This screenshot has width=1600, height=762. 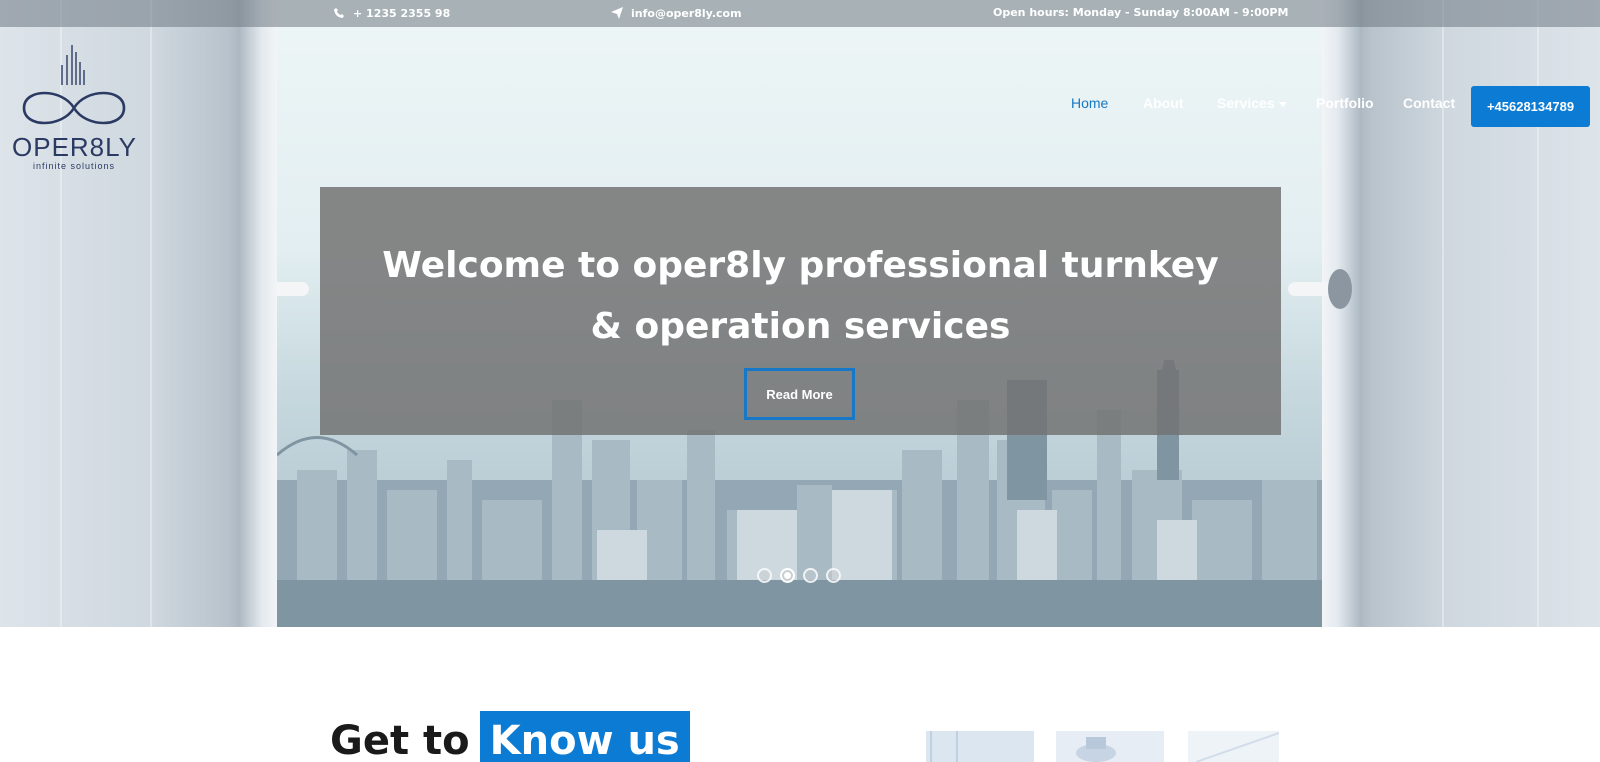 What do you see at coordinates (584, 736) in the screenshot?
I see `about-heading-highlight: Know us` at bounding box center [584, 736].